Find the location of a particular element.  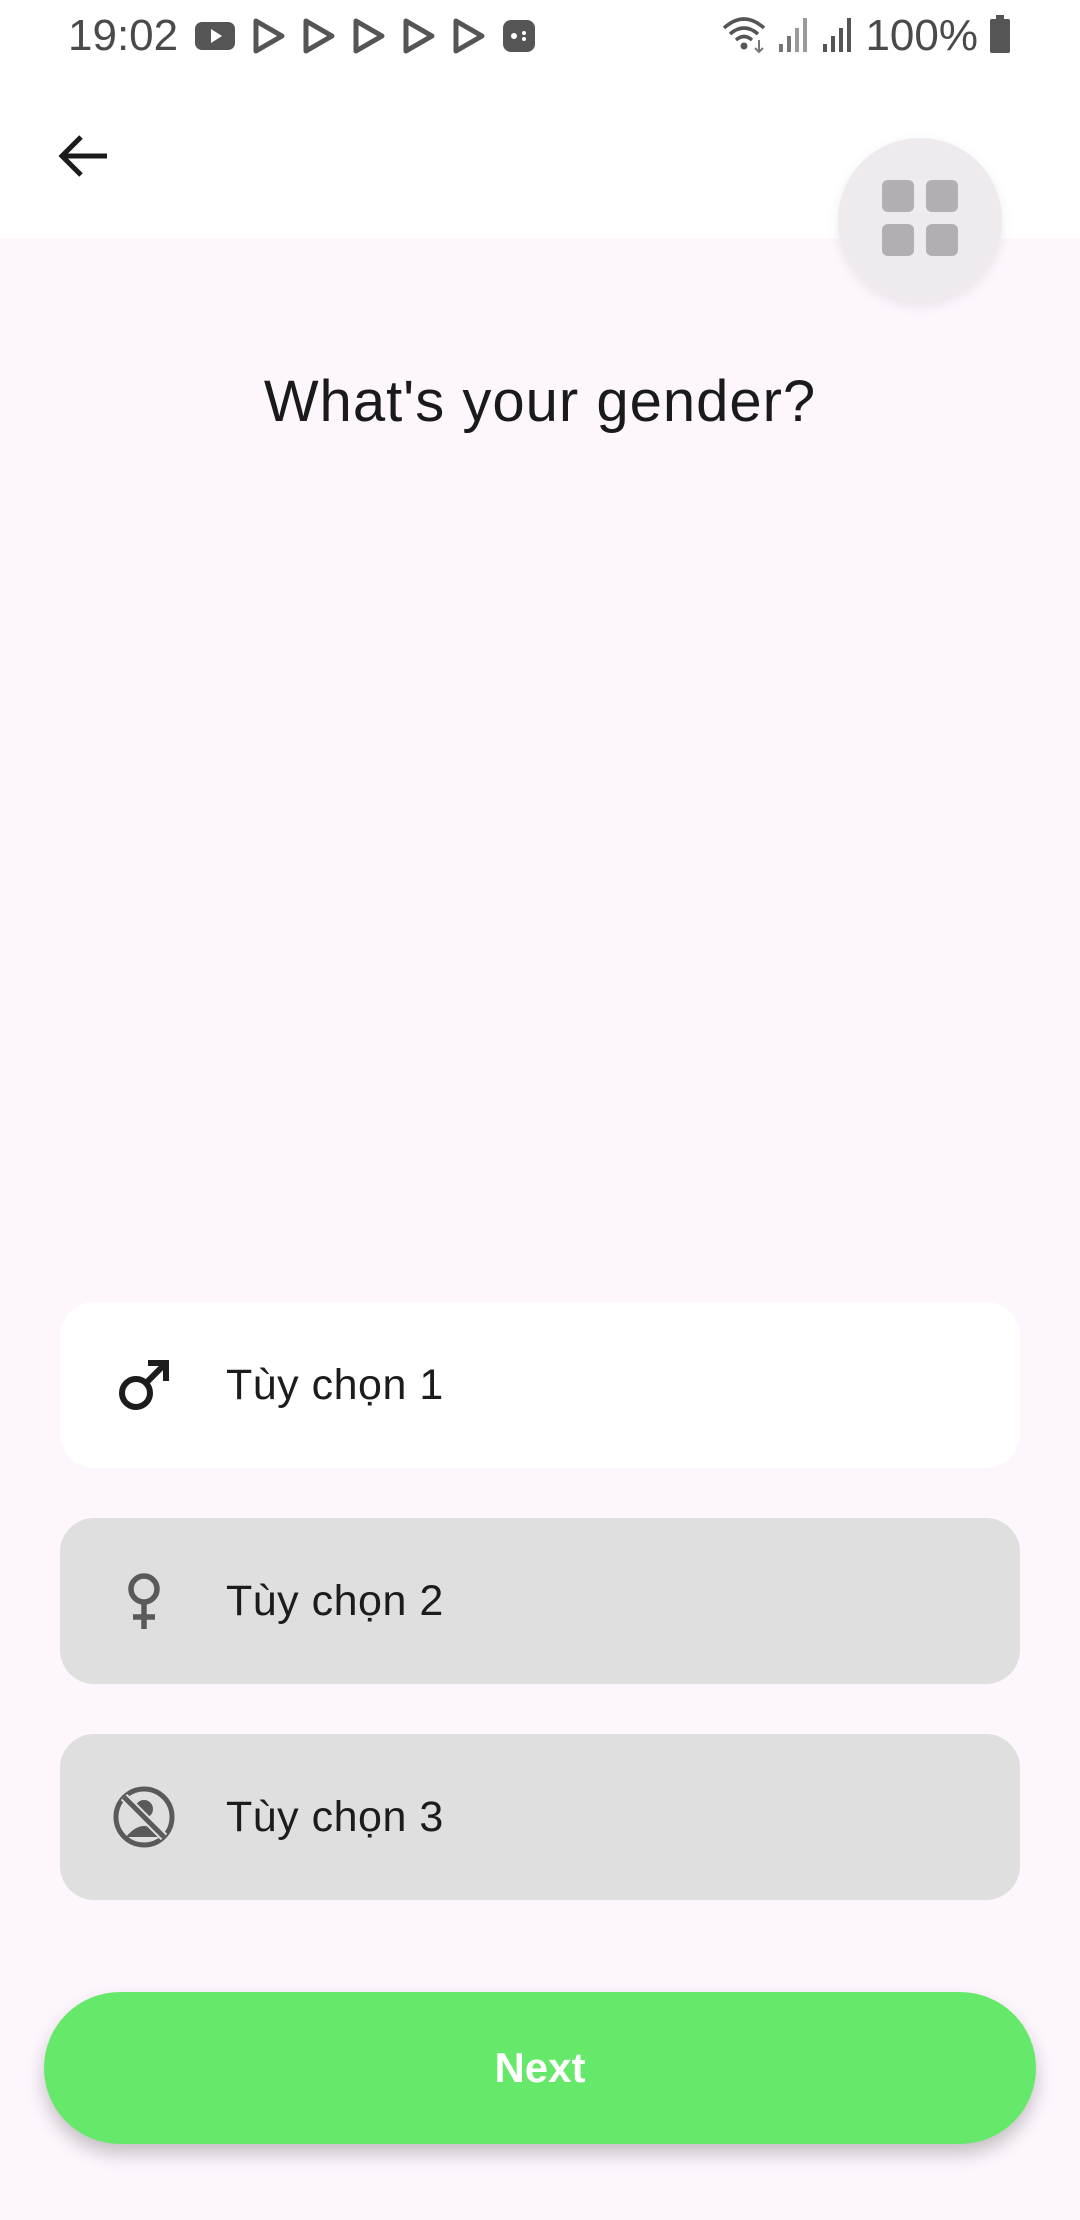

arrow-back-icon is located at coordinates (84, 158).